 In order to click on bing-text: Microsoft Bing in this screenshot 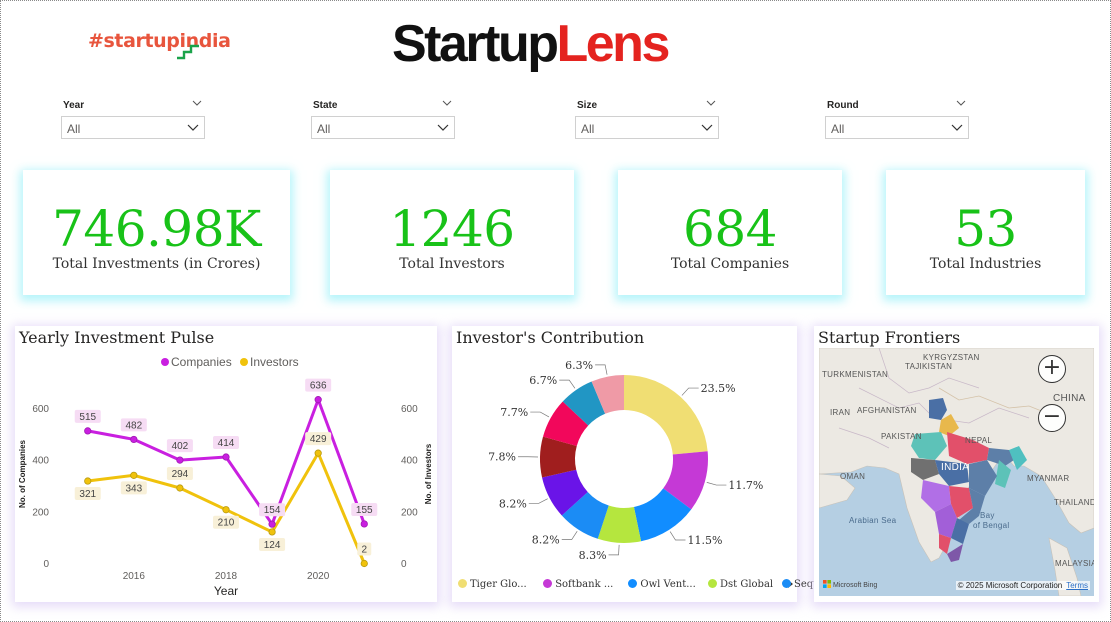, I will do `click(855, 585)`.